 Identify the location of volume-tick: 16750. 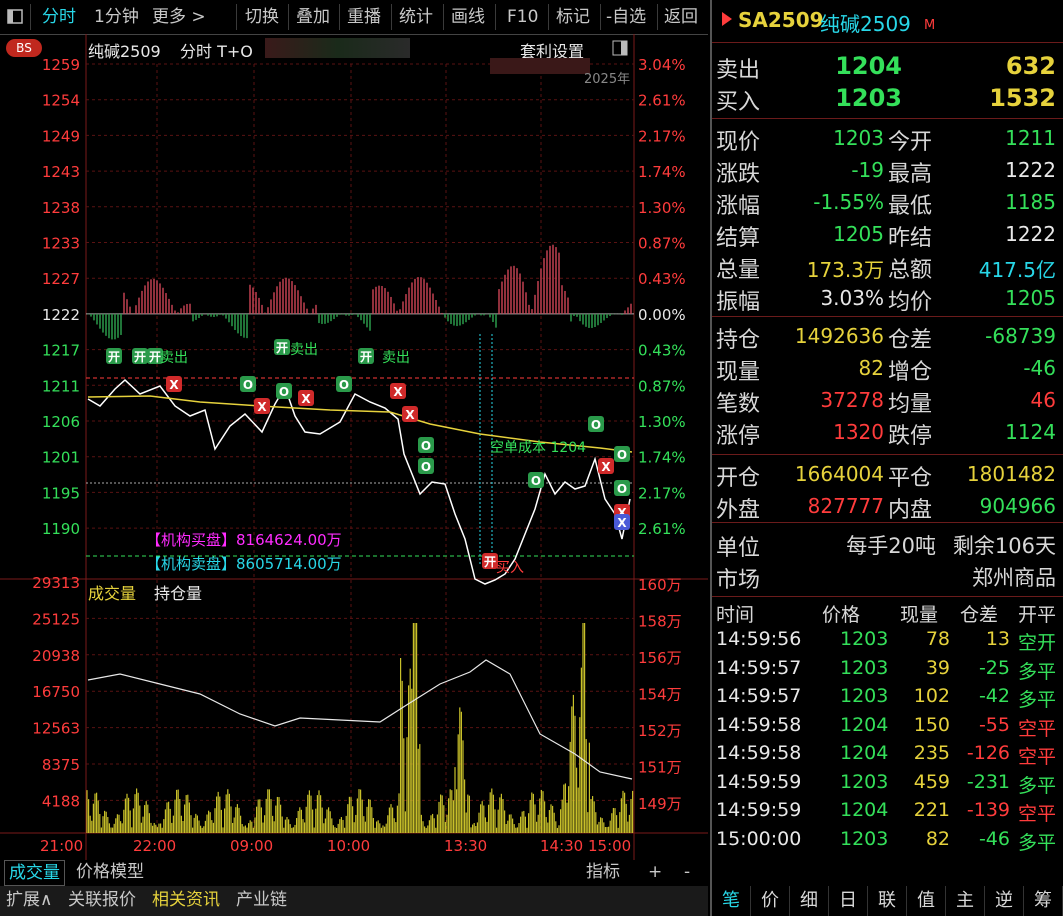
(56, 692).